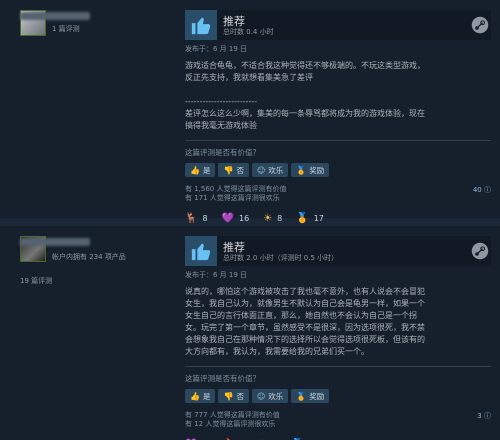 The width and height of the screenshot is (500, 440). What do you see at coordinates (191, 218) in the screenshot?
I see `deer-icon: 🦌` at bounding box center [191, 218].